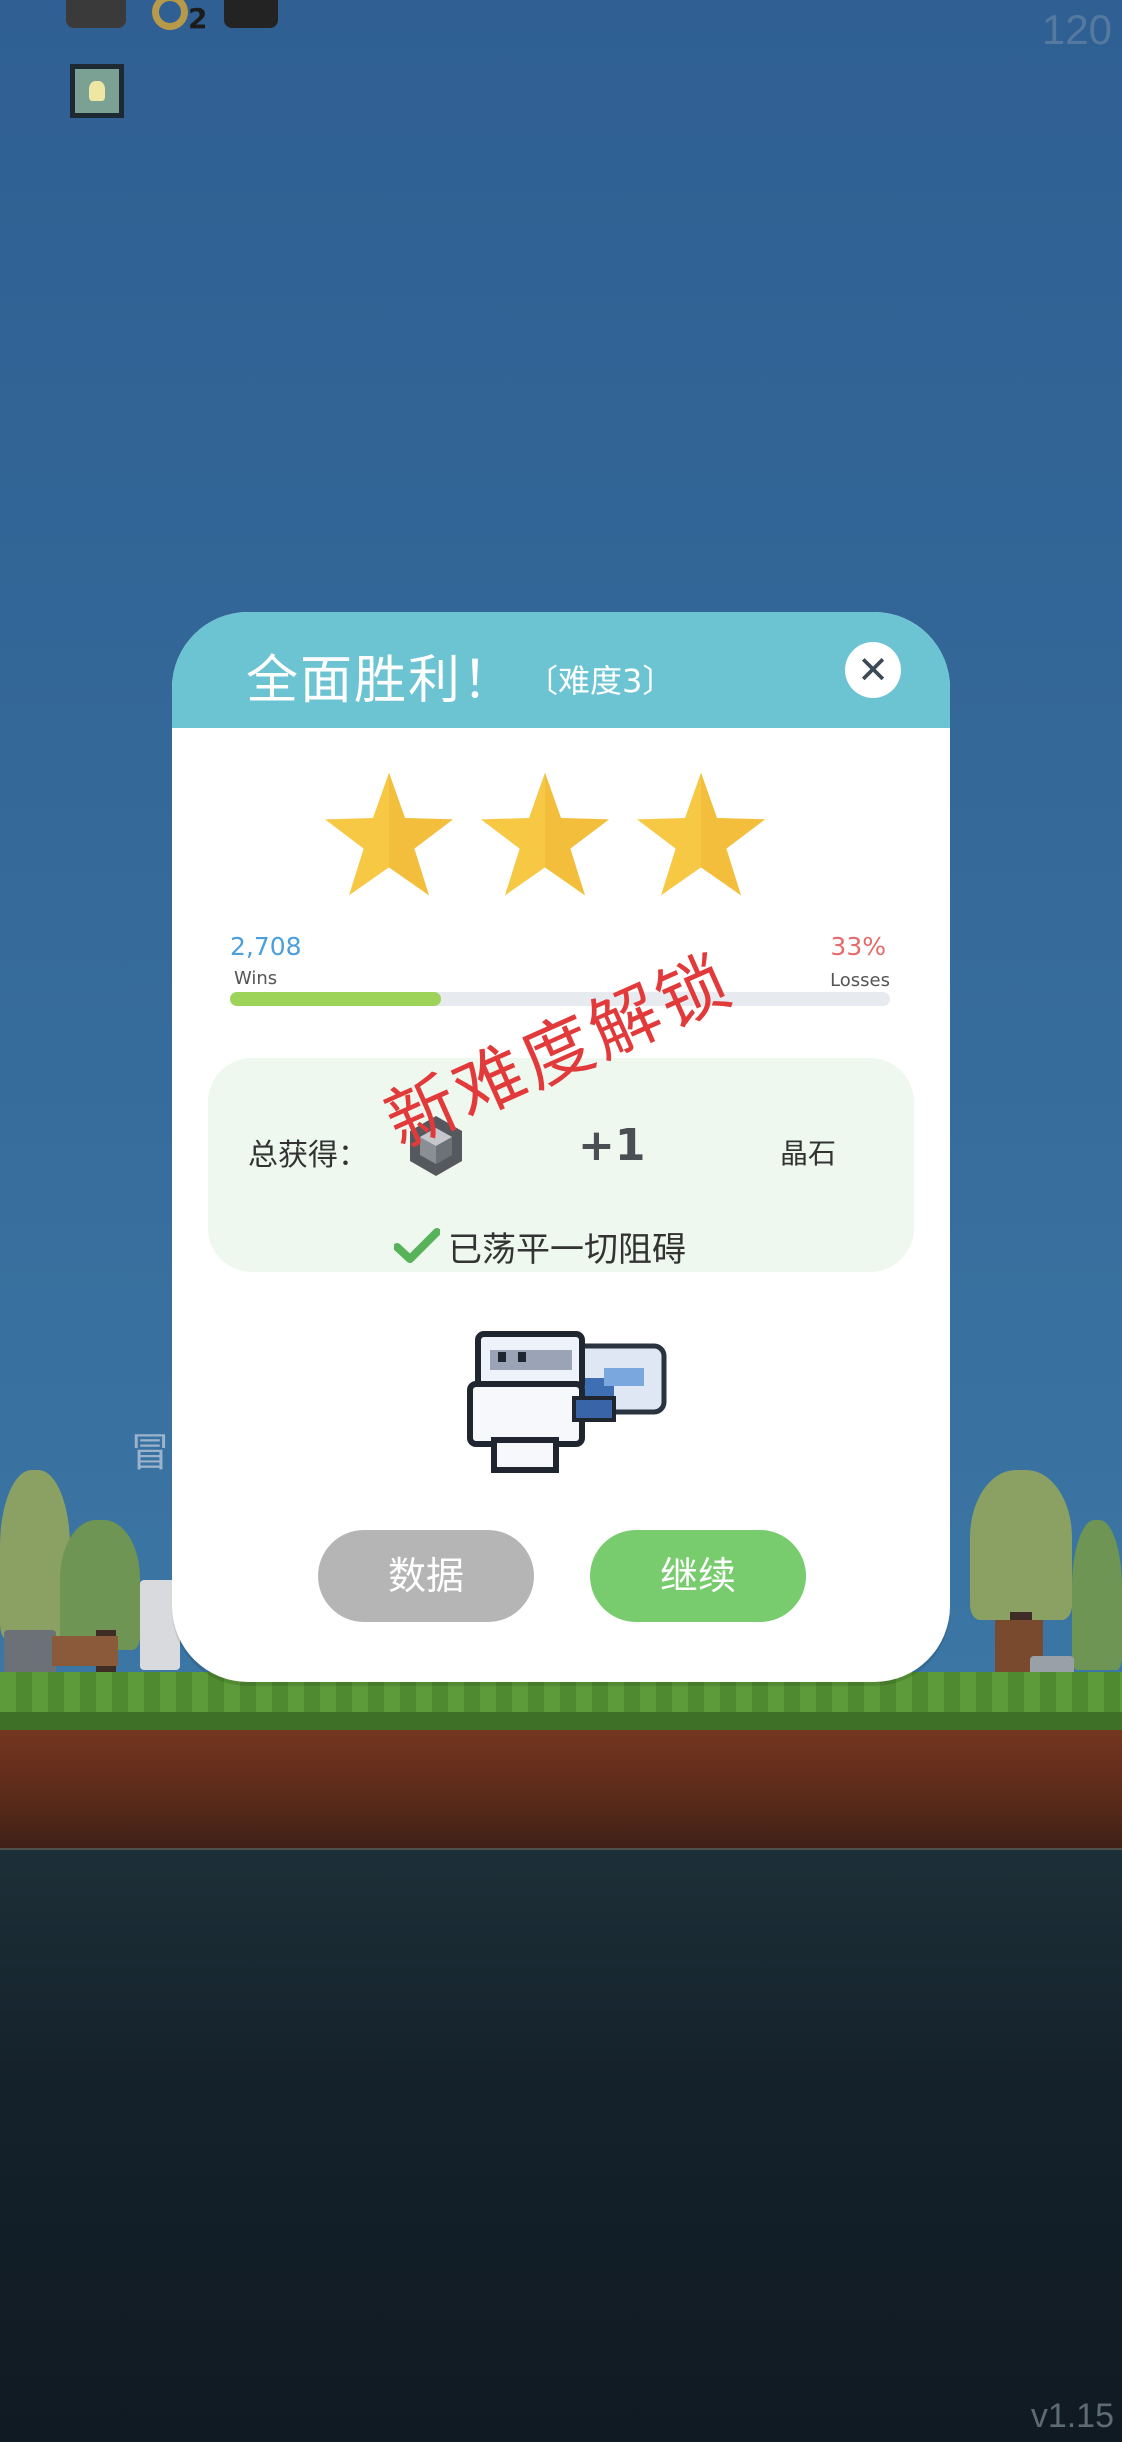  Describe the element at coordinates (808, 1153) in the screenshot. I see `reward-unit: 晶石` at that location.